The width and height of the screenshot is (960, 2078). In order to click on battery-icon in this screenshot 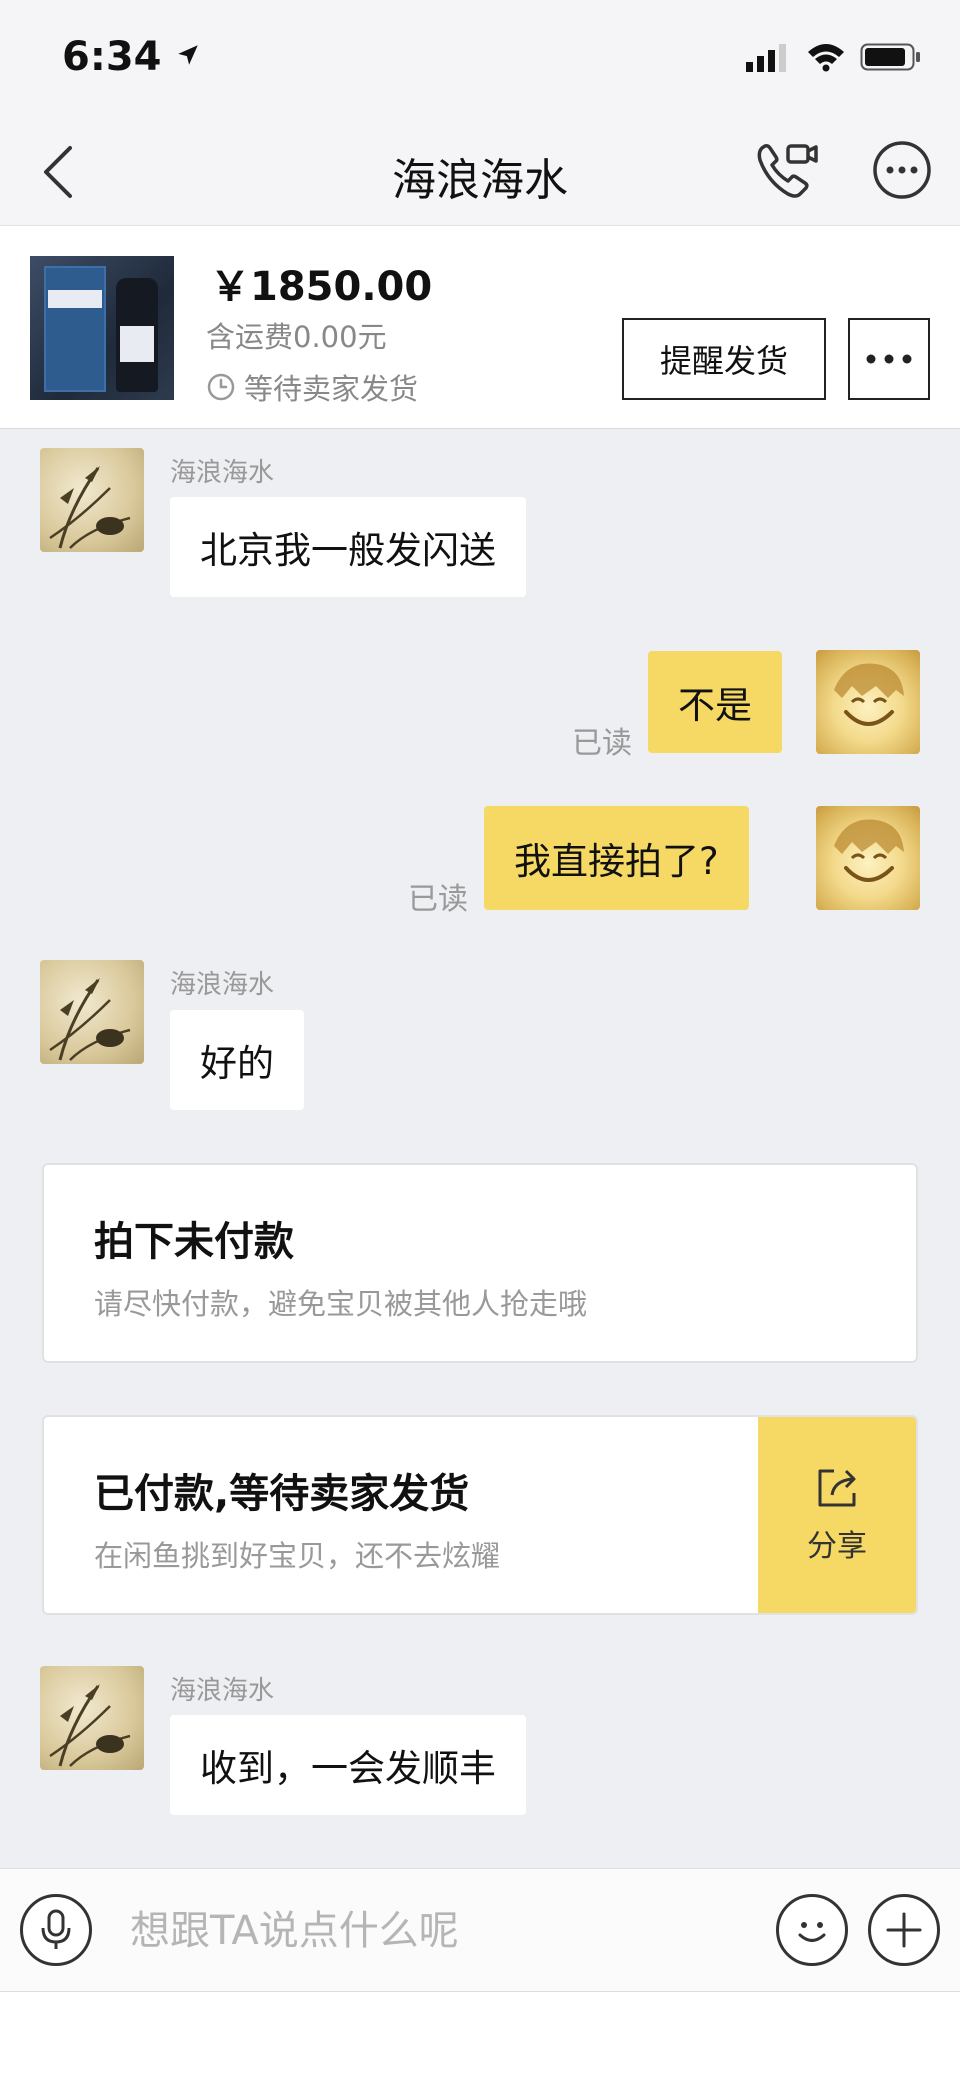, I will do `click(890, 57)`.